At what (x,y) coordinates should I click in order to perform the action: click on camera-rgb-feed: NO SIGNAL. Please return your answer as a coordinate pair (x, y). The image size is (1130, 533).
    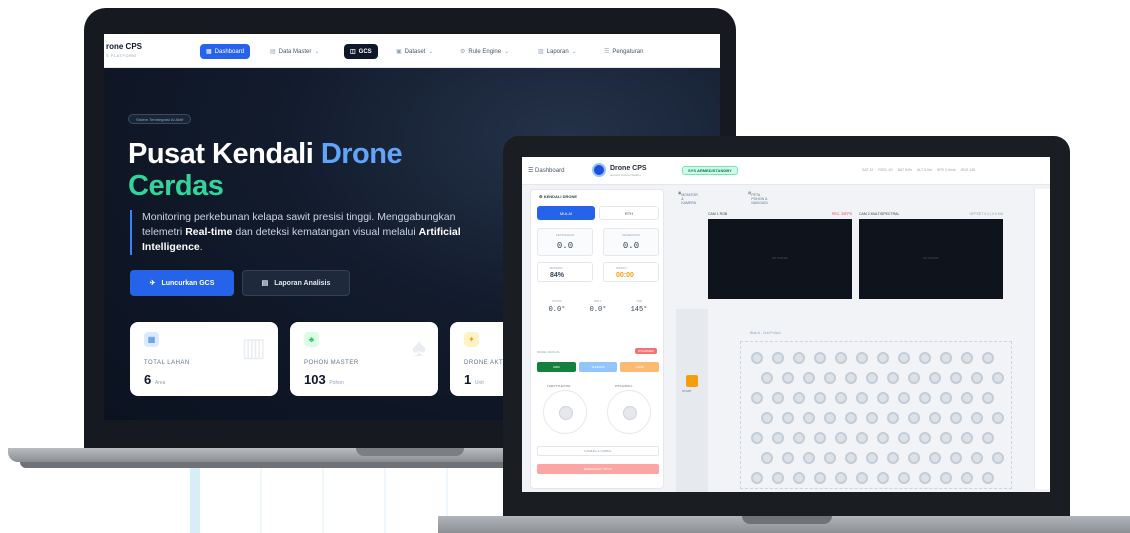
    Looking at the image, I should click on (780, 259).